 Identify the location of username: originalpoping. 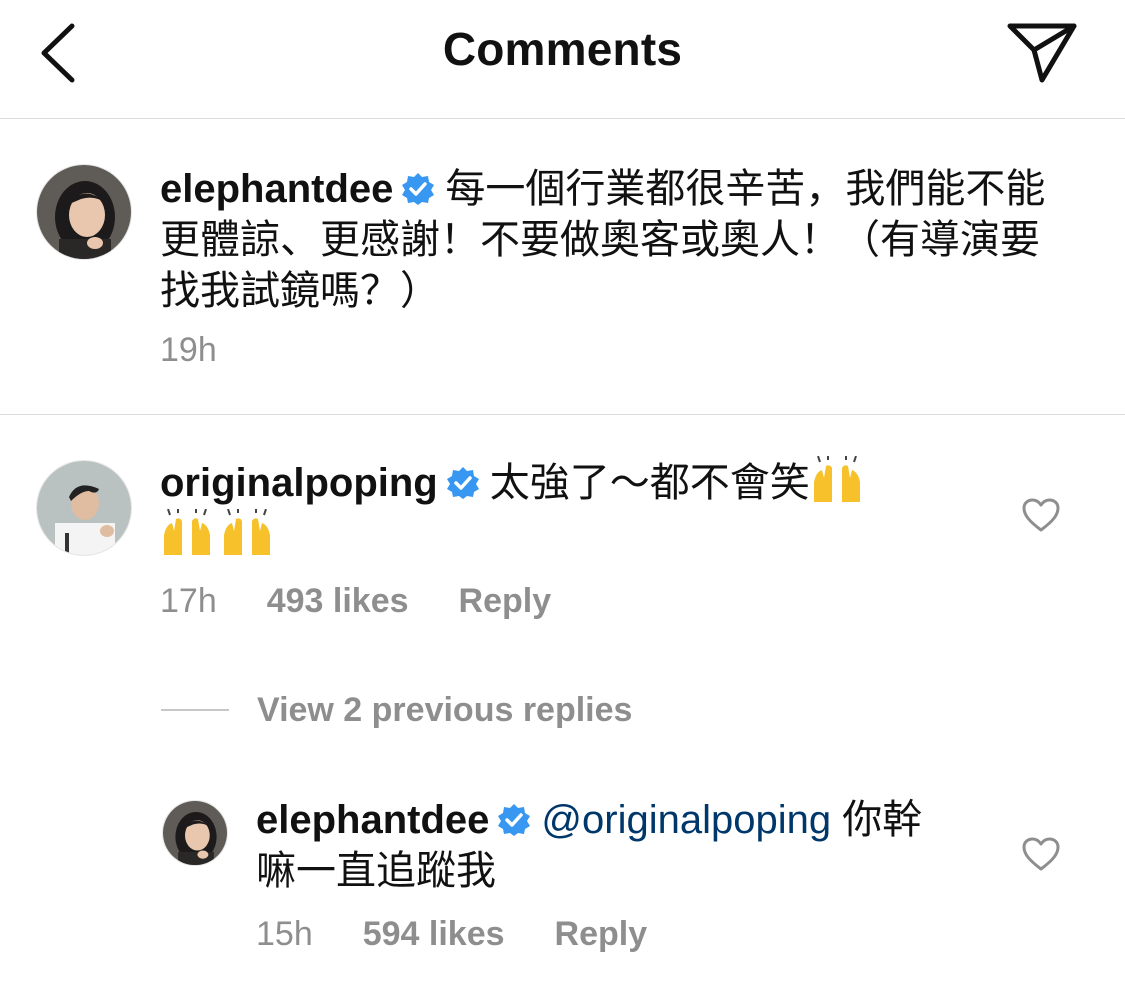
(299, 483).